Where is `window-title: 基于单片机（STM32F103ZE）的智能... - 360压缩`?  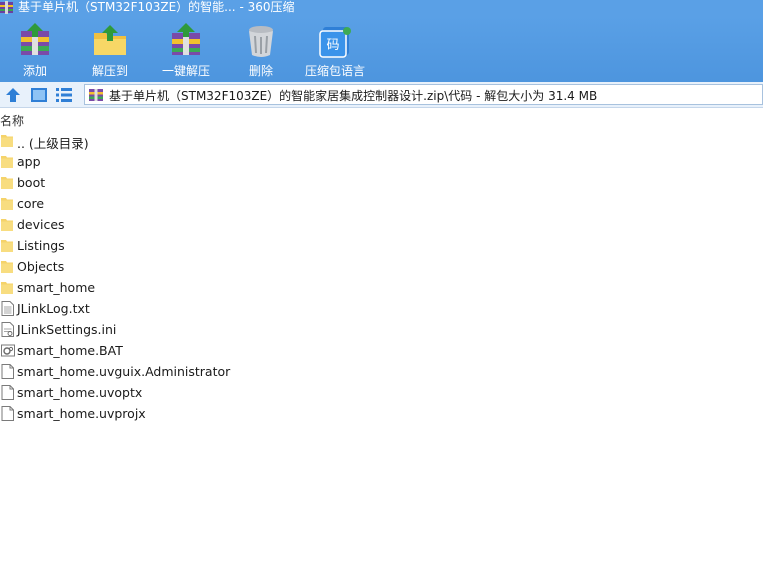 window-title: 基于单片机（STM32F103ZE）的智能... - 360压缩 is located at coordinates (156, 7).